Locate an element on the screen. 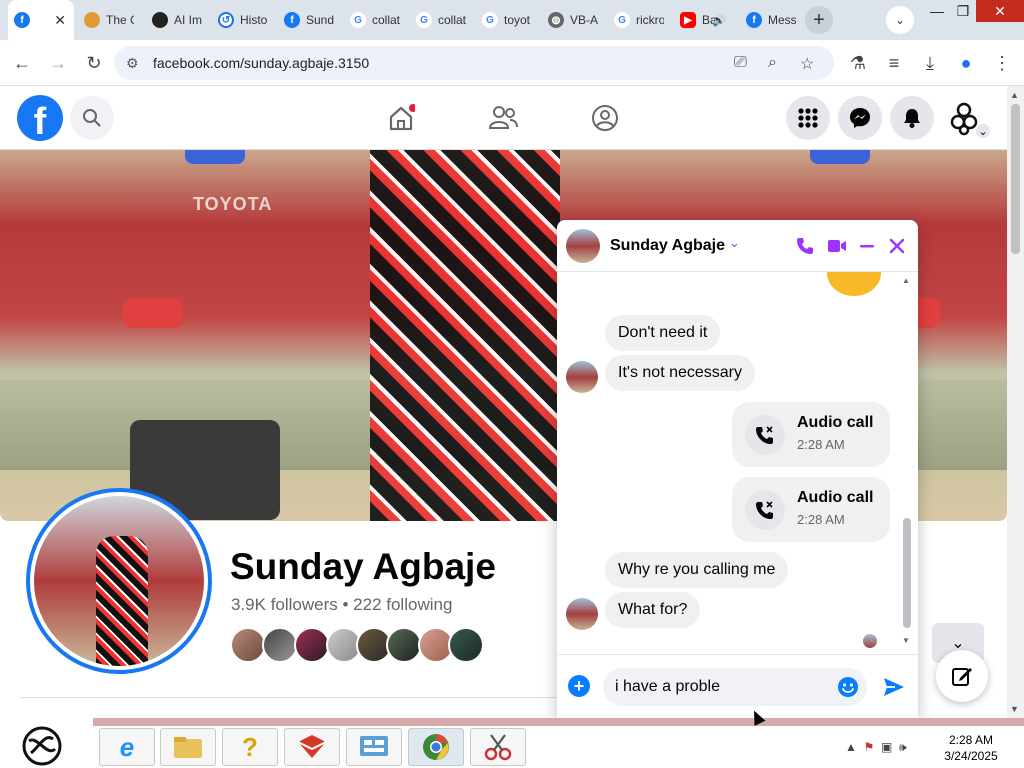 This screenshot has height=768, width=1024. chat-header: Sunday Agbaje ⌄ is located at coordinates (737, 246).